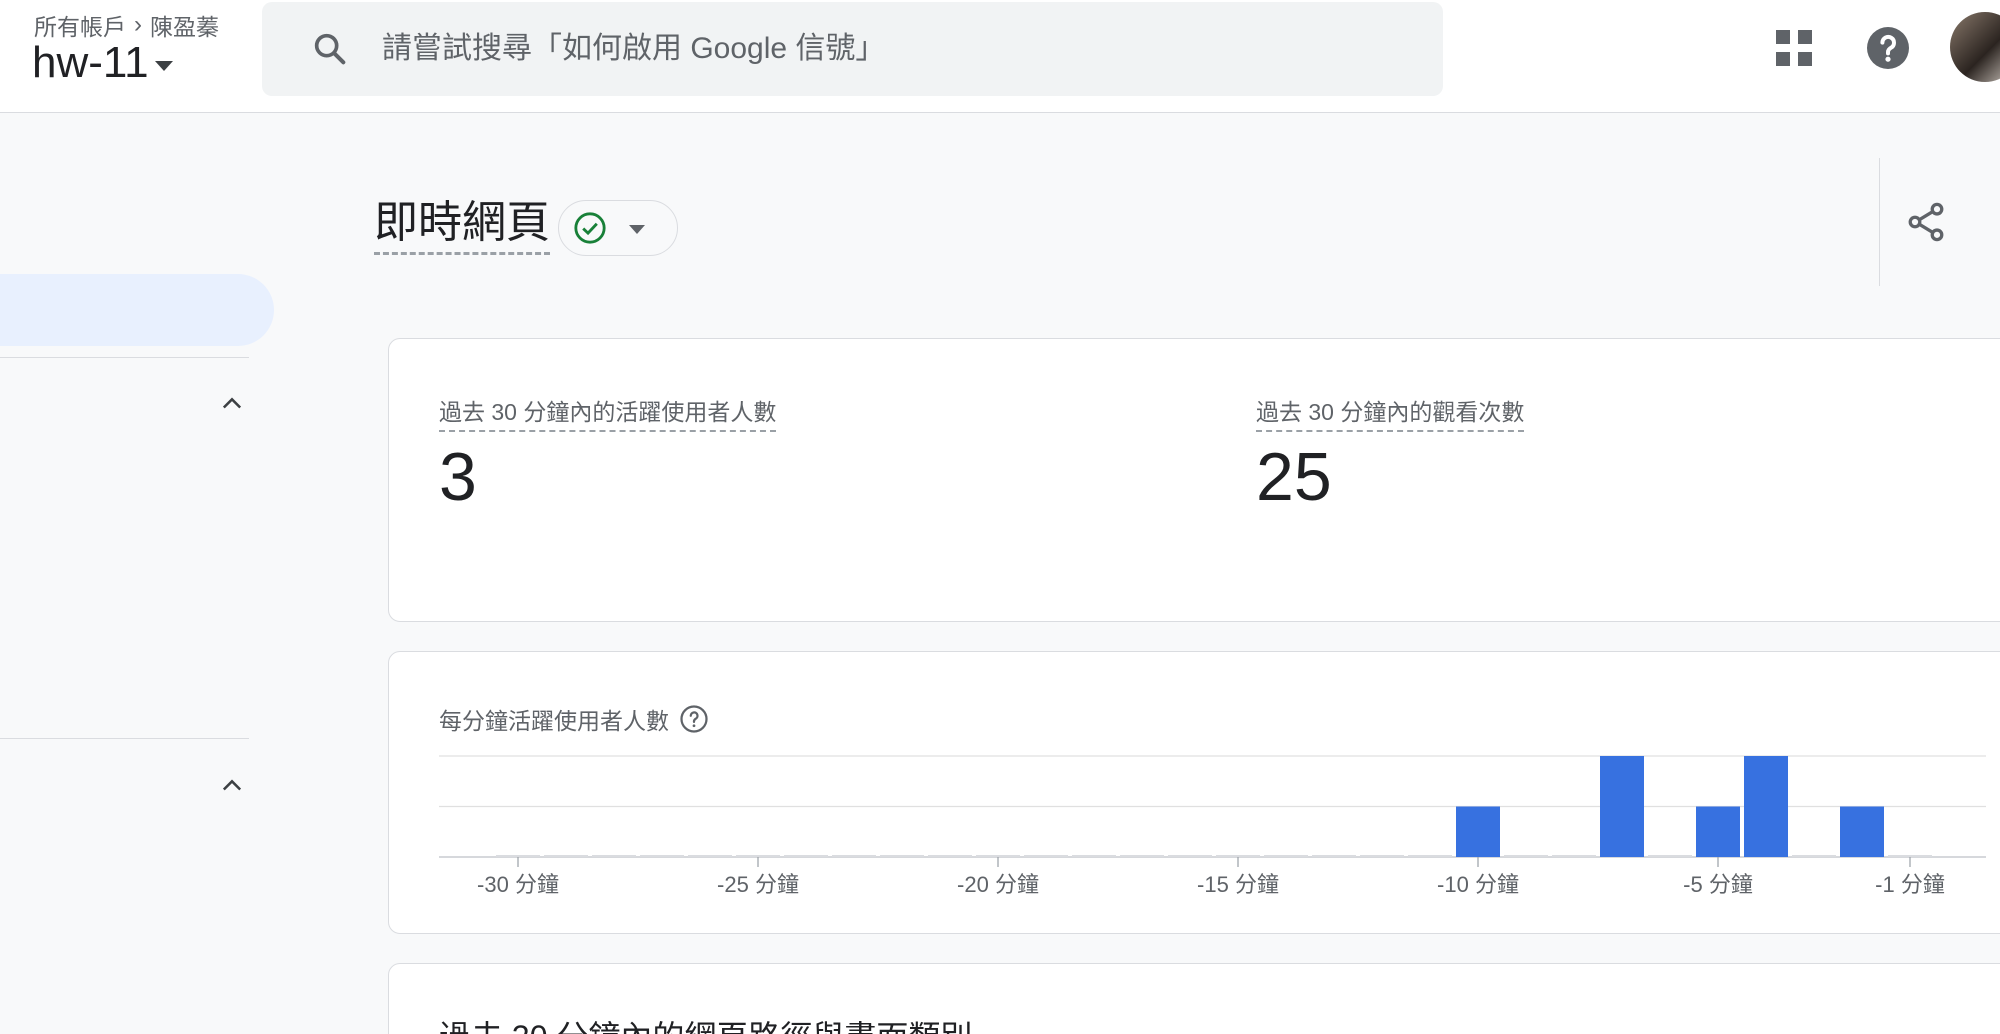  I want to click on search-input, so click(832, 49).